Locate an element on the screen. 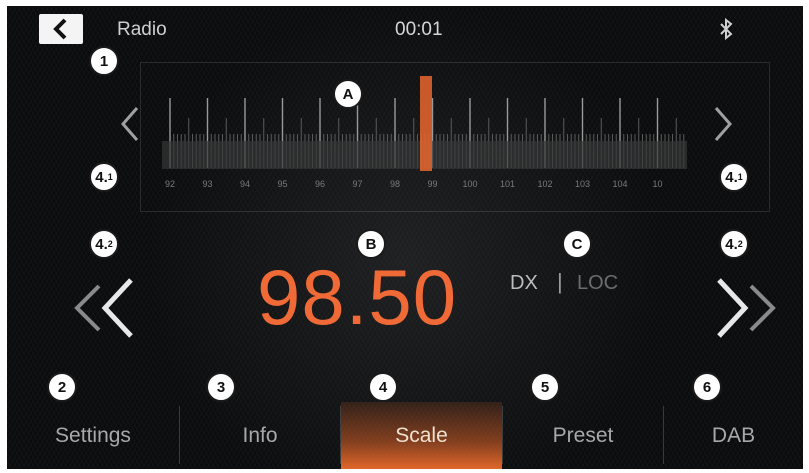 The width and height of the screenshot is (809, 473). scale-tick-label: 94 is located at coordinates (245, 184).